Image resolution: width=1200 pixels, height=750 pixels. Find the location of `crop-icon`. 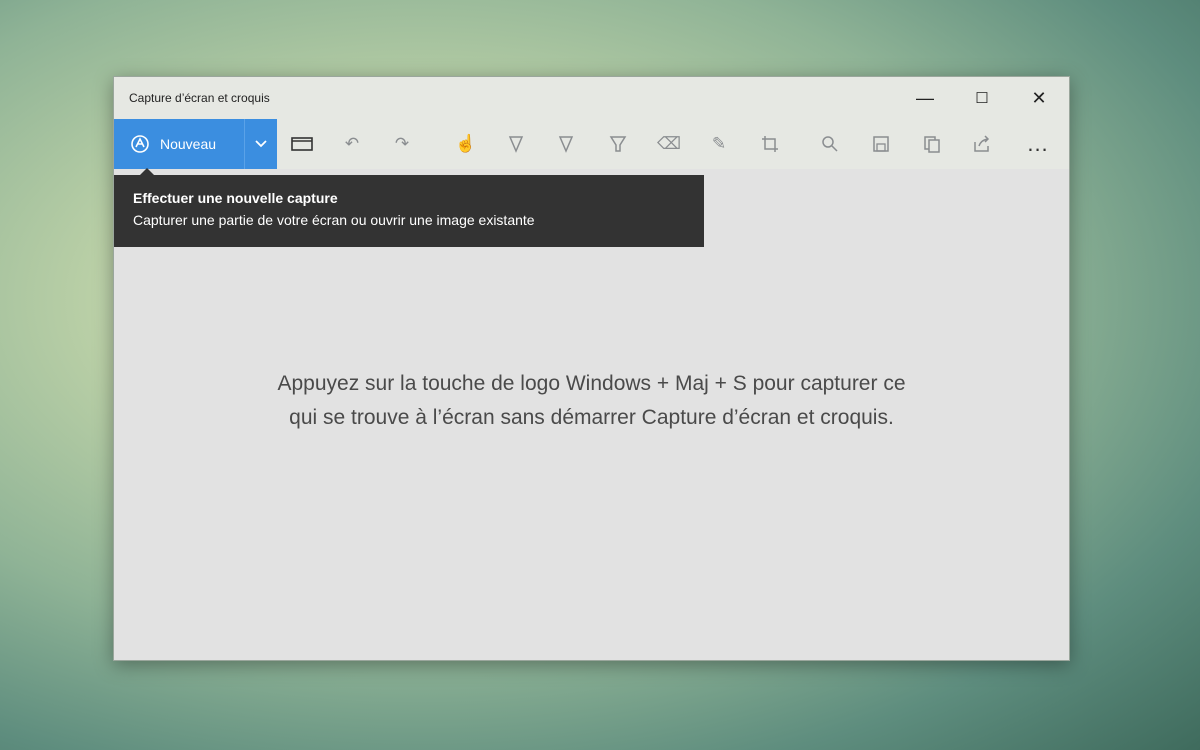

crop-icon is located at coordinates (770, 144).